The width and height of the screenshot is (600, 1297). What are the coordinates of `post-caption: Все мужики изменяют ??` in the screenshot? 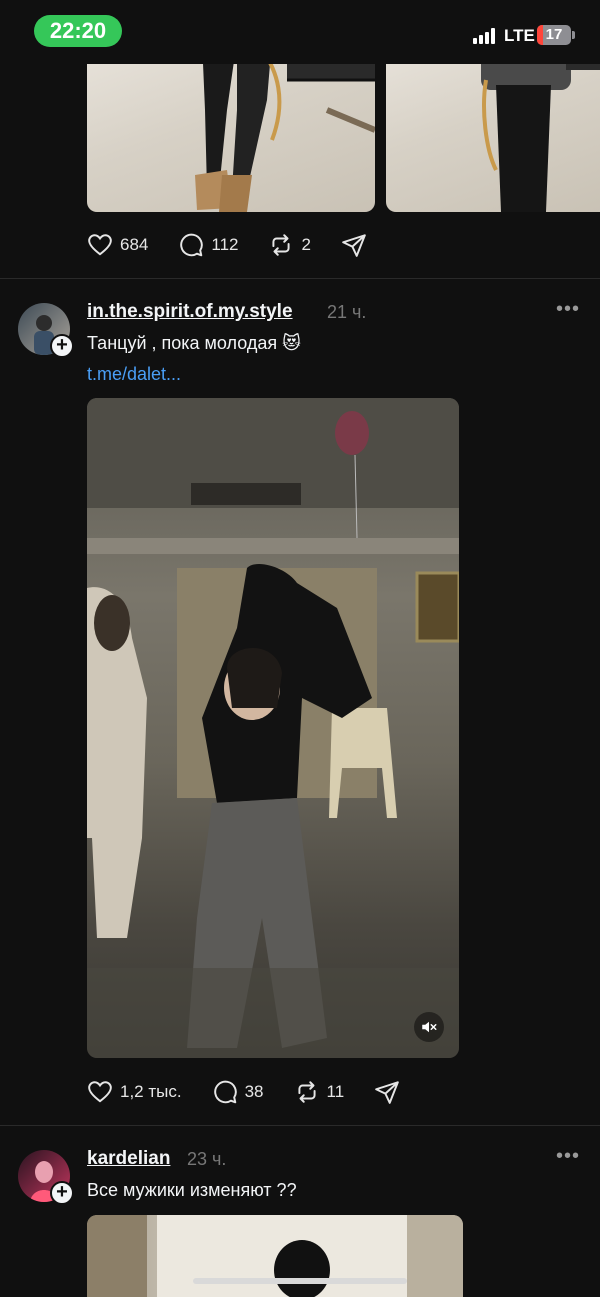 It's located at (192, 1190).